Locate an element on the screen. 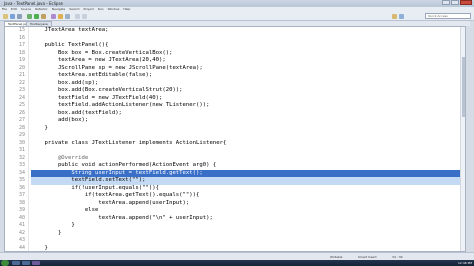 Image resolution: width=474 pixels, height=266 pixels. code-line: 42 } is located at coordinates (40, 232).